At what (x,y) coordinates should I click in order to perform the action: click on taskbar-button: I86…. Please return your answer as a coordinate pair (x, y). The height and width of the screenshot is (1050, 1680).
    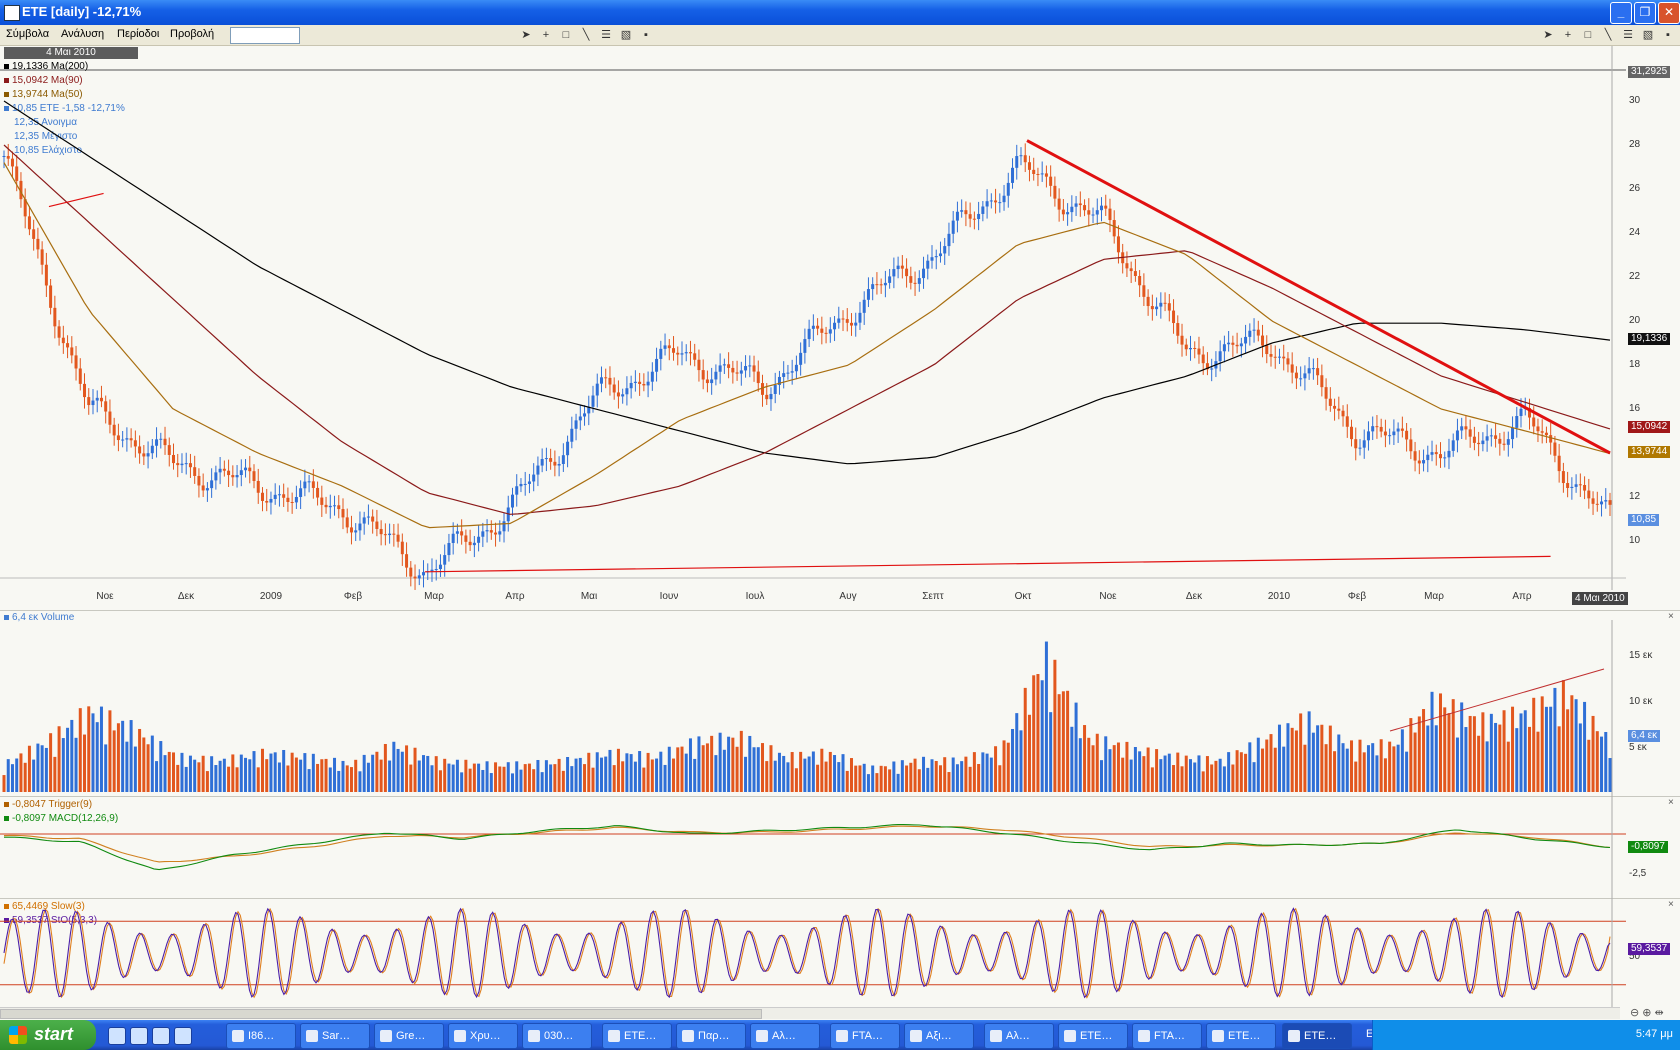
    Looking at the image, I should click on (261, 1036).